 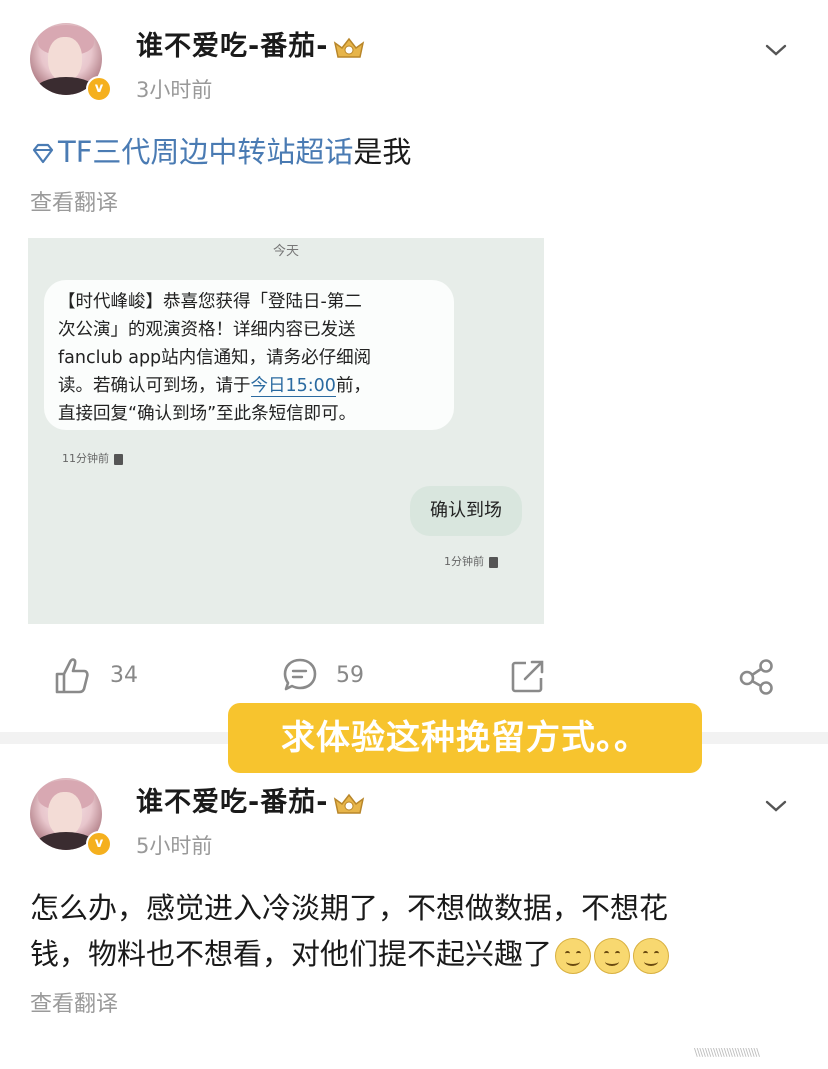 I want to click on date-label: 今天, so click(x=285, y=251).